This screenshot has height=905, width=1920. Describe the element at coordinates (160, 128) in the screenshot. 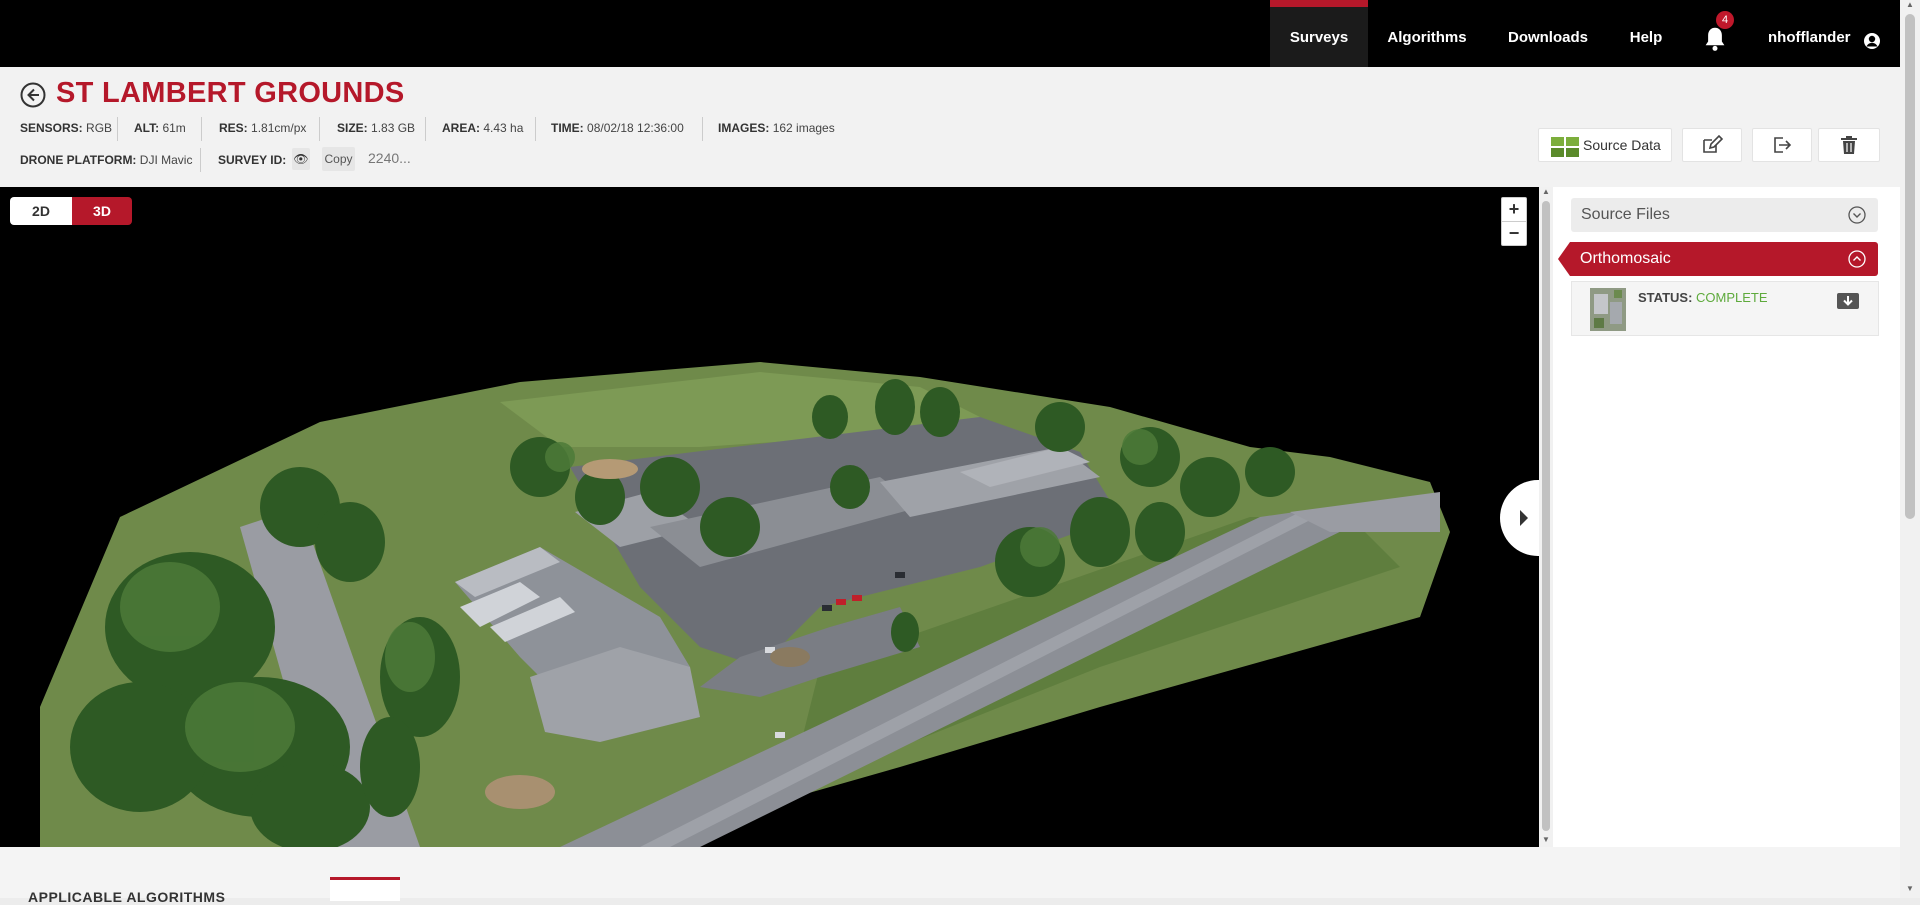

I see `meta-alt: ALT: 61m` at that location.